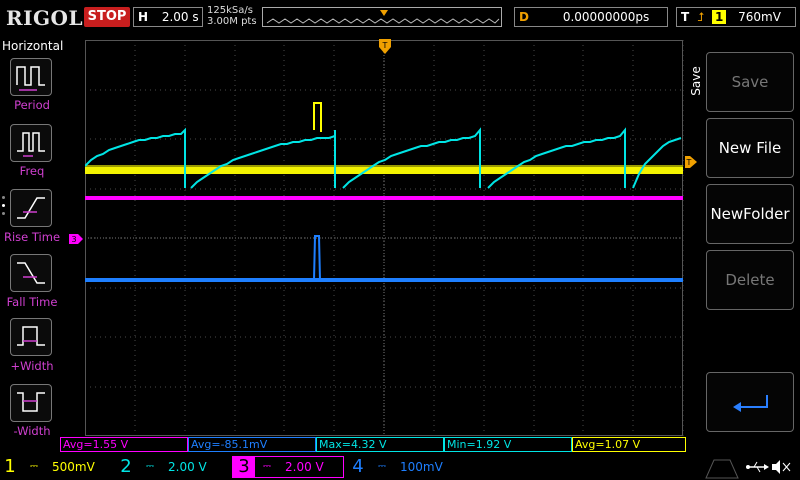 The width and height of the screenshot is (800, 480). I want to click on rise-time-icon, so click(31, 208).